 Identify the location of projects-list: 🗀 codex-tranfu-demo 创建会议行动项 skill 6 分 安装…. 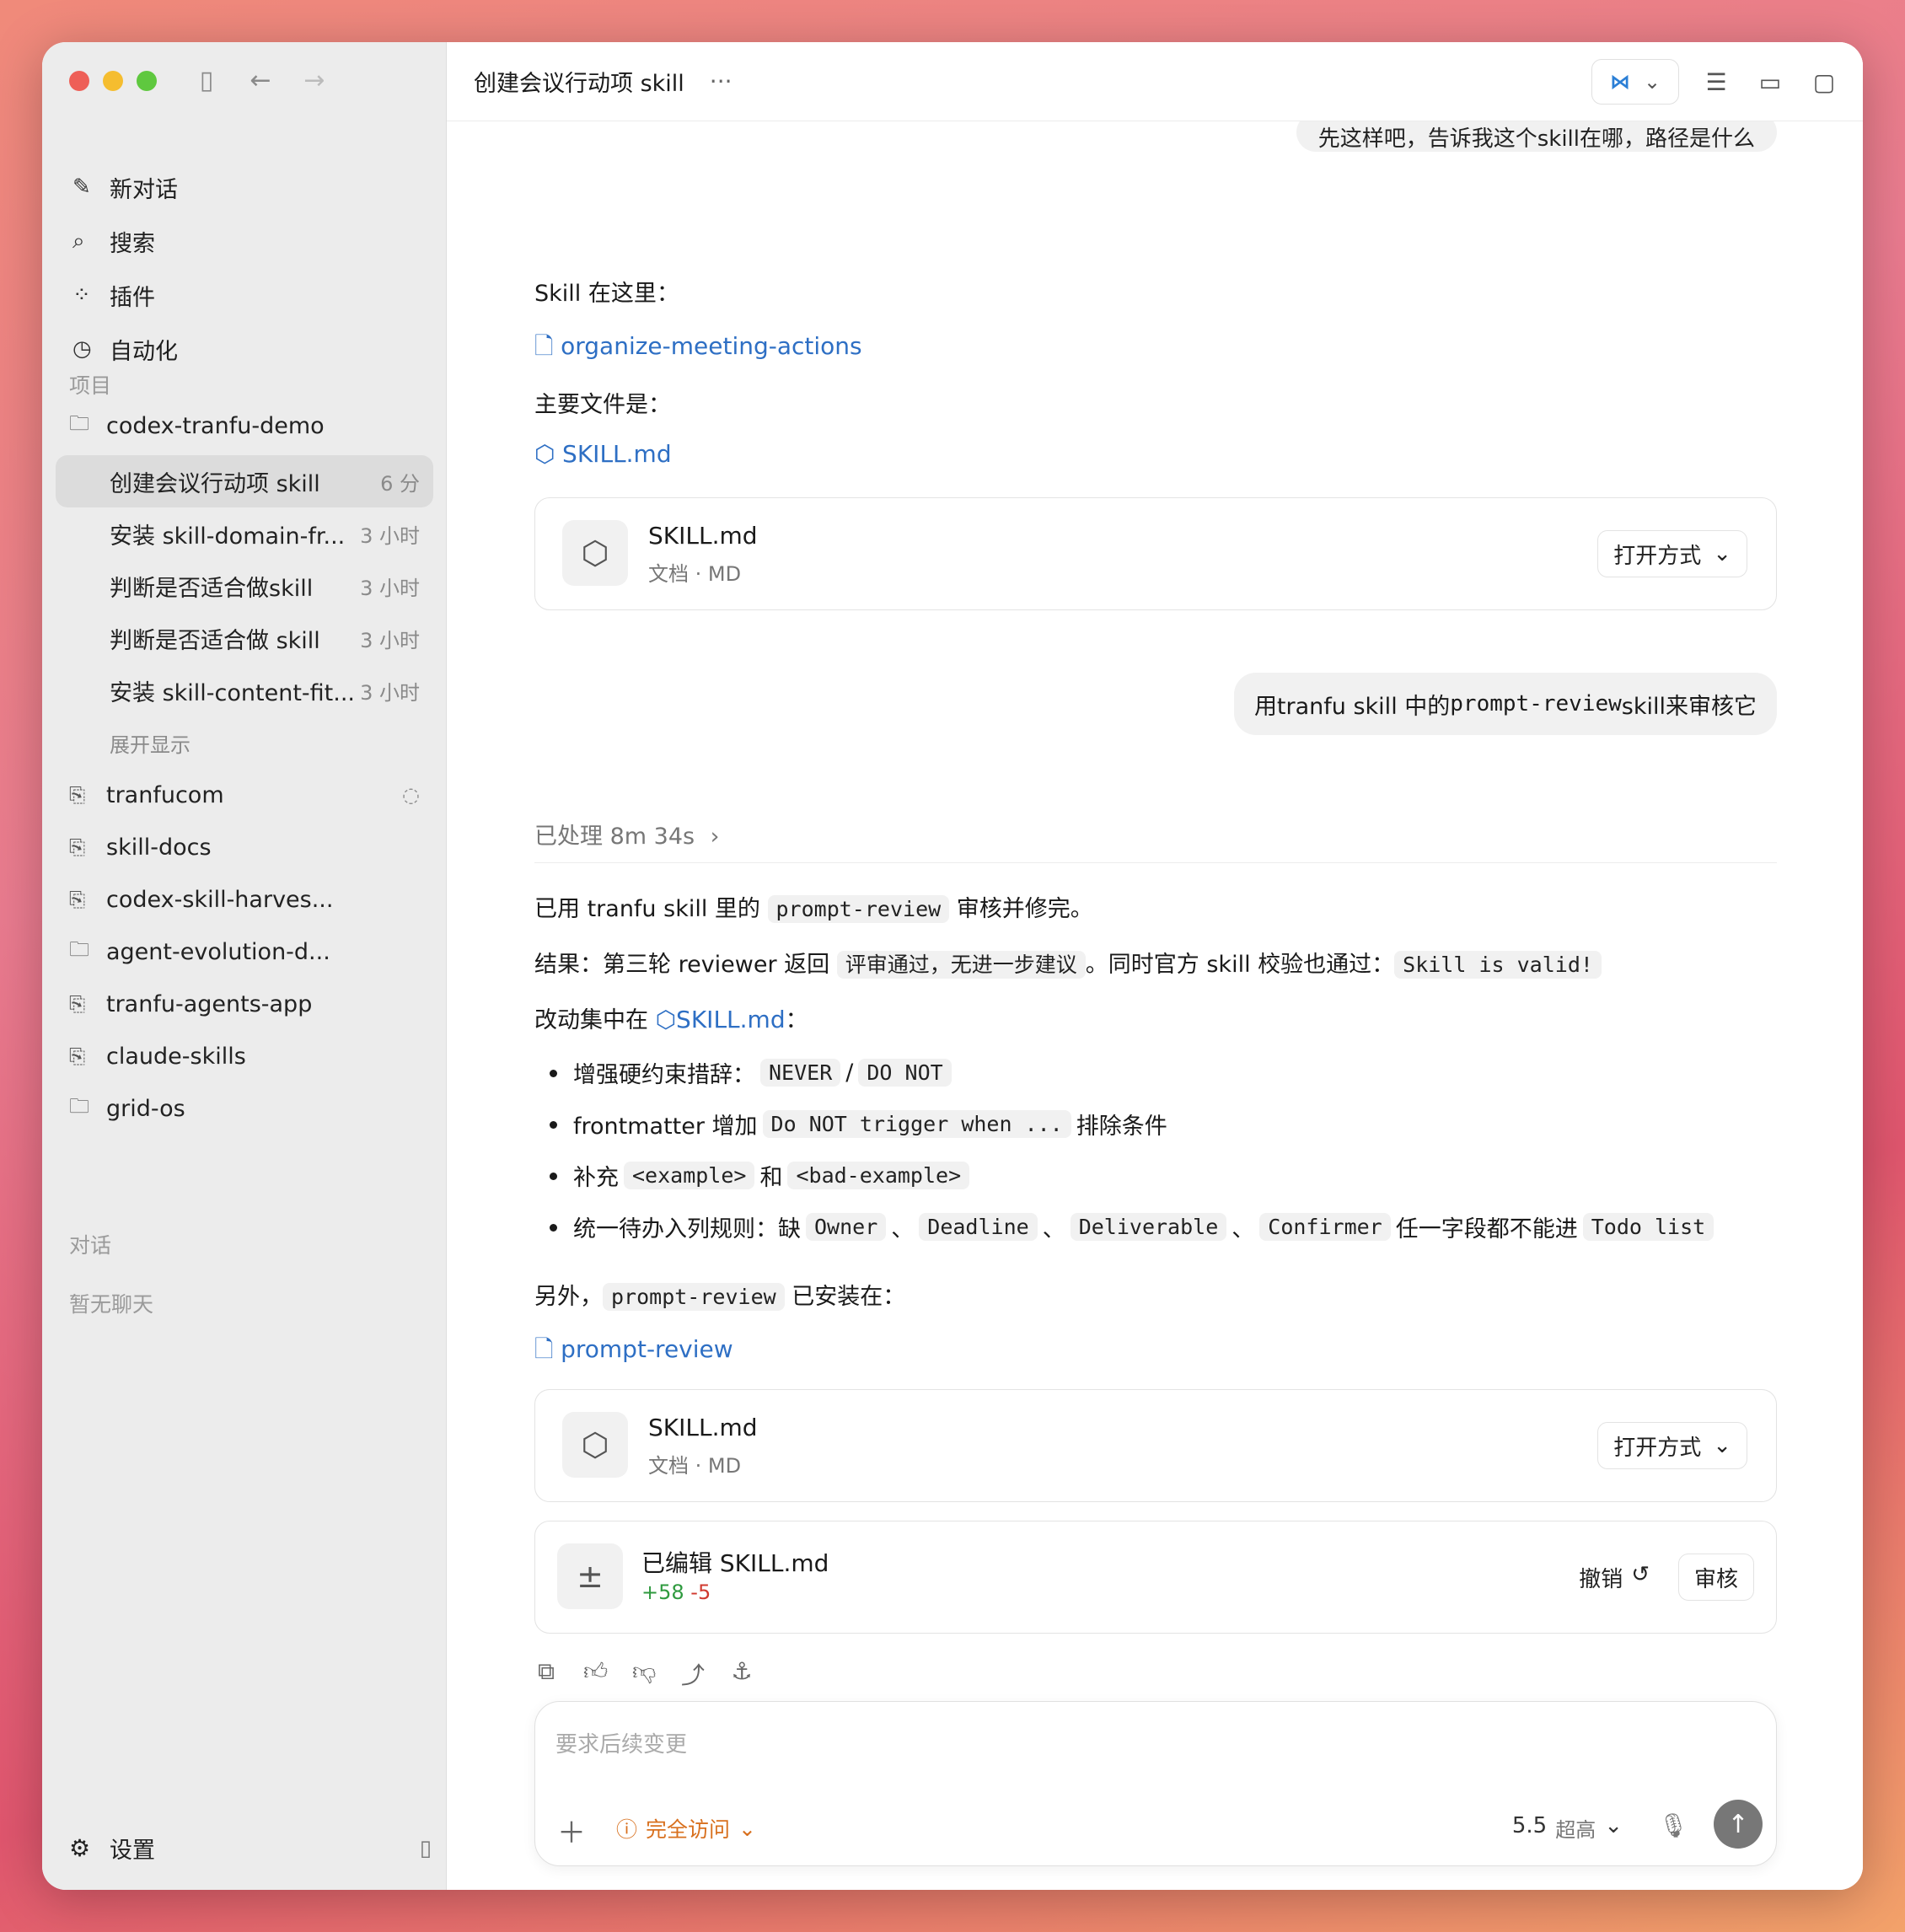
(244, 767).